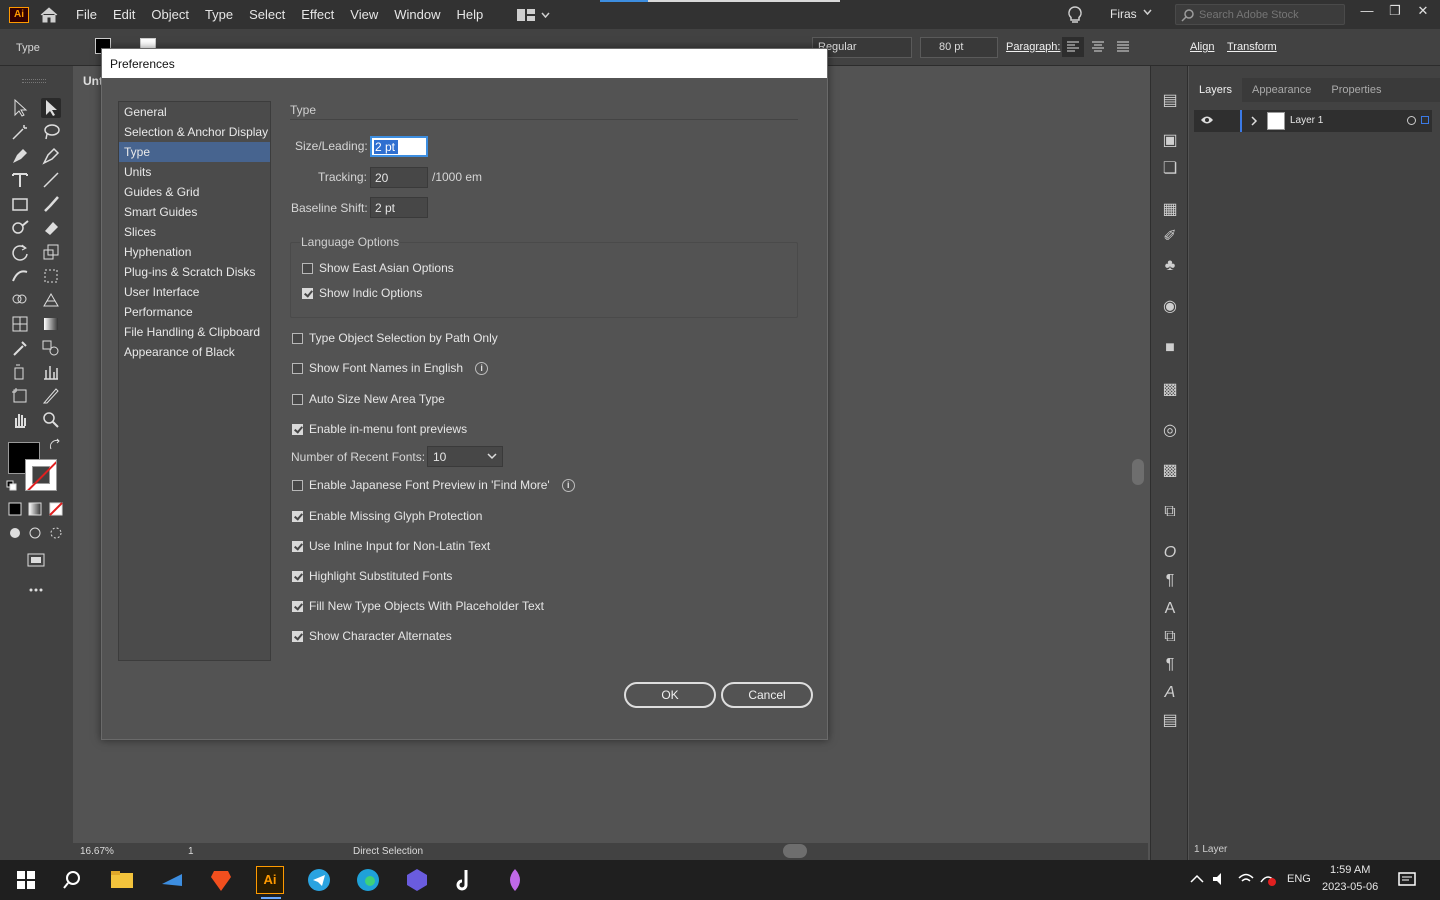 Image resolution: width=1440 pixels, height=900 pixels. I want to click on shaper-tool-icon, so click(20, 228).